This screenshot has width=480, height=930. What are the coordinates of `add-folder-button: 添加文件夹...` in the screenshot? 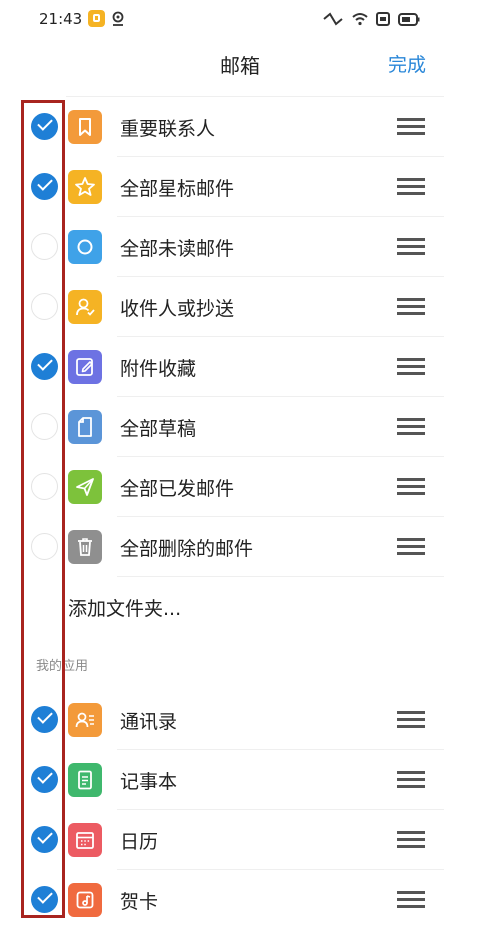 It's located at (124, 607).